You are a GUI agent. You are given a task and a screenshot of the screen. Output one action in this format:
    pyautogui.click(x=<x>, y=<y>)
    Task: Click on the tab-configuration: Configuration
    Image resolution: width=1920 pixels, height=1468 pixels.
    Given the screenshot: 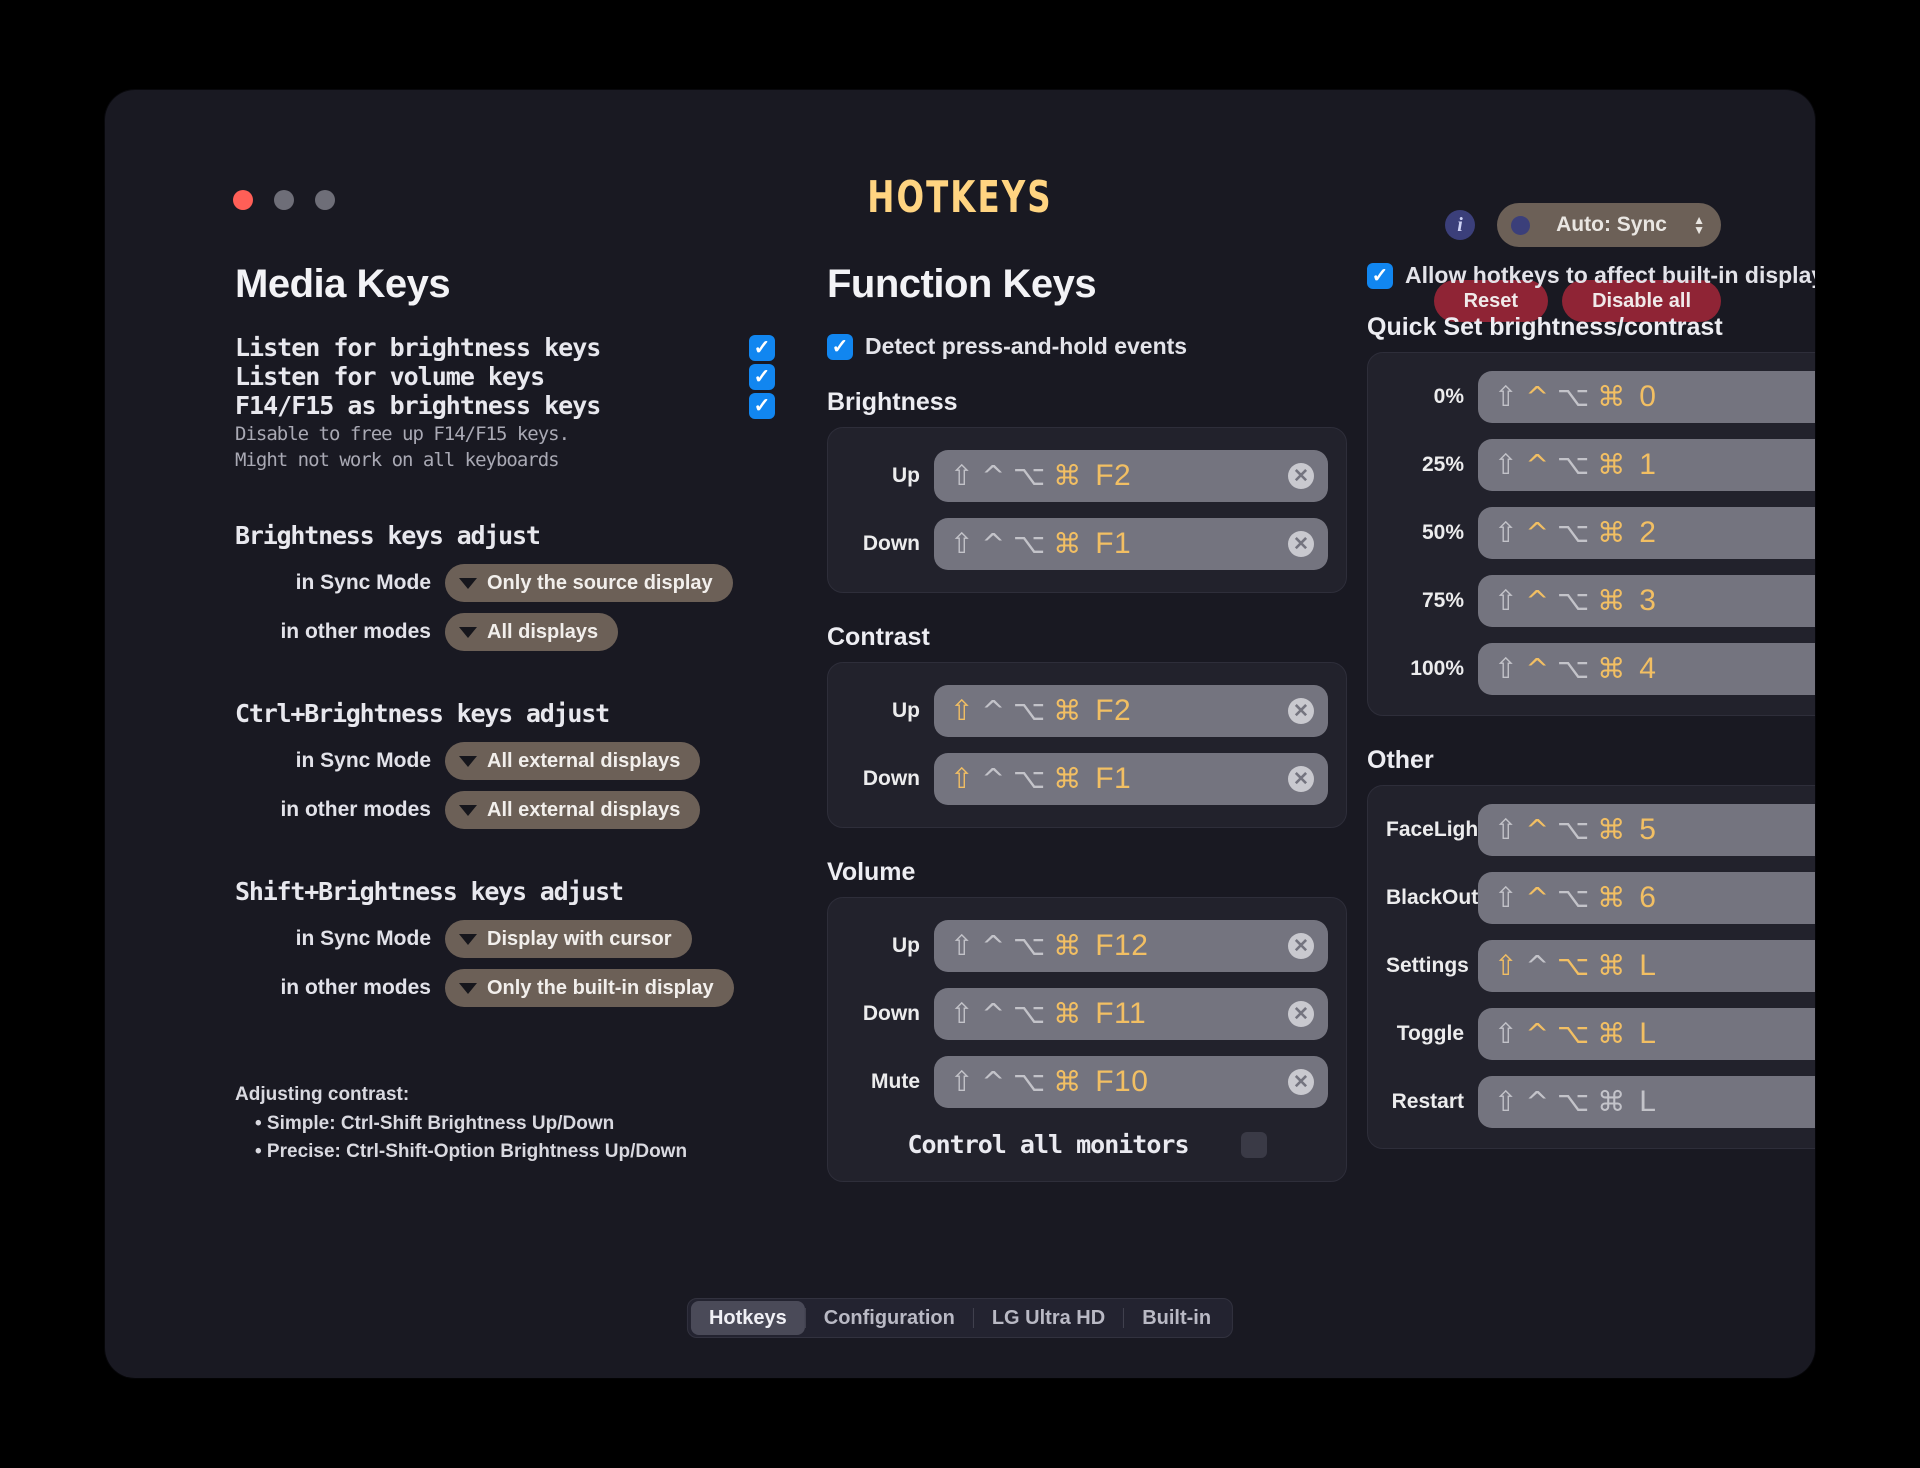 What is the action you would take?
    pyautogui.click(x=889, y=1318)
    